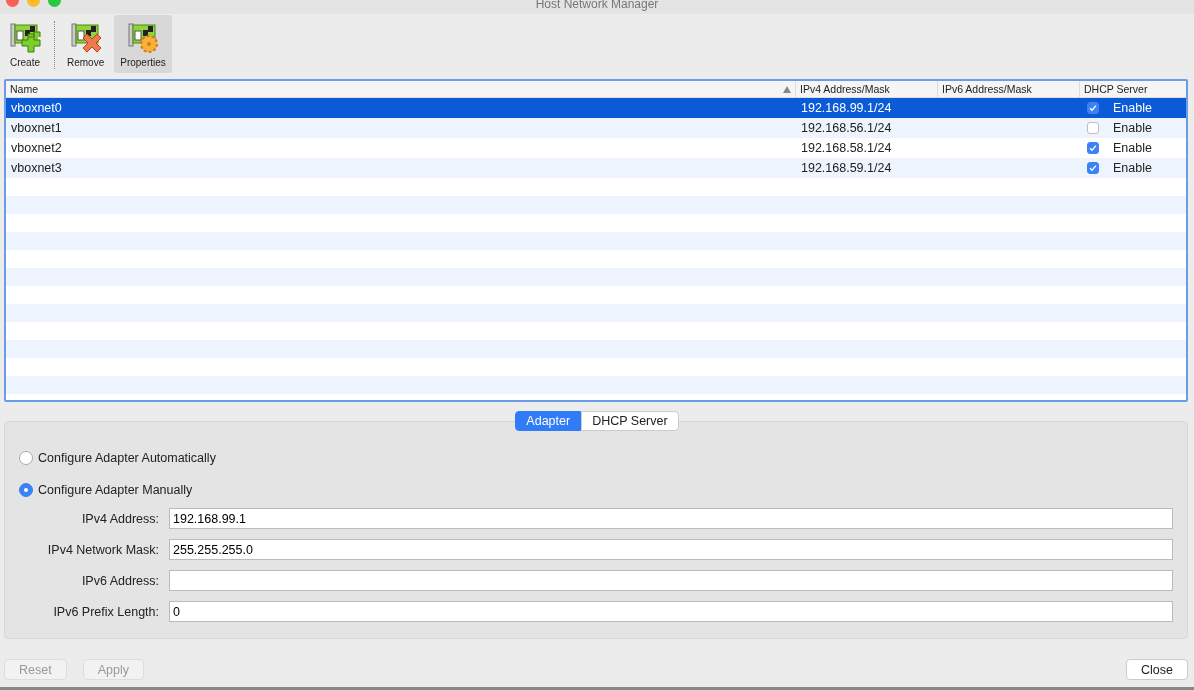 This screenshot has height=690, width=1194. Describe the element at coordinates (597, 5) in the screenshot. I see `window-title: Host Network Manager` at that location.